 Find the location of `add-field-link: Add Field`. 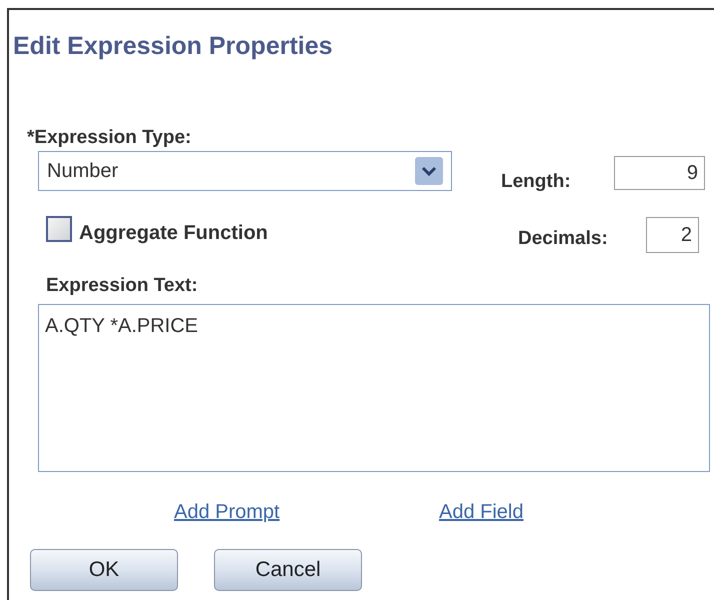

add-field-link: Add Field is located at coordinates (481, 512).